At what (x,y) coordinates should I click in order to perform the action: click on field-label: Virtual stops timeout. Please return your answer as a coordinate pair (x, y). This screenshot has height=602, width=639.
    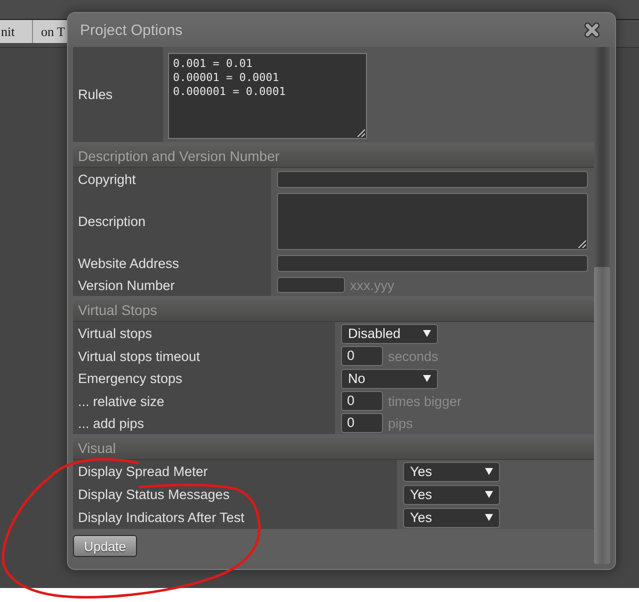
    Looking at the image, I should click on (204, 356).